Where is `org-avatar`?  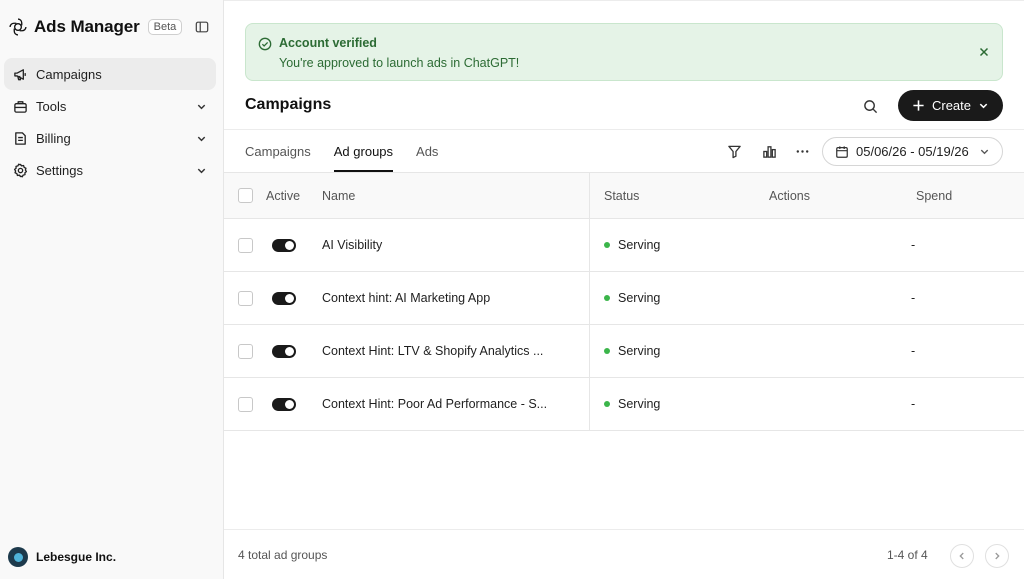 org-avatar is located at coordinates (18, 557).